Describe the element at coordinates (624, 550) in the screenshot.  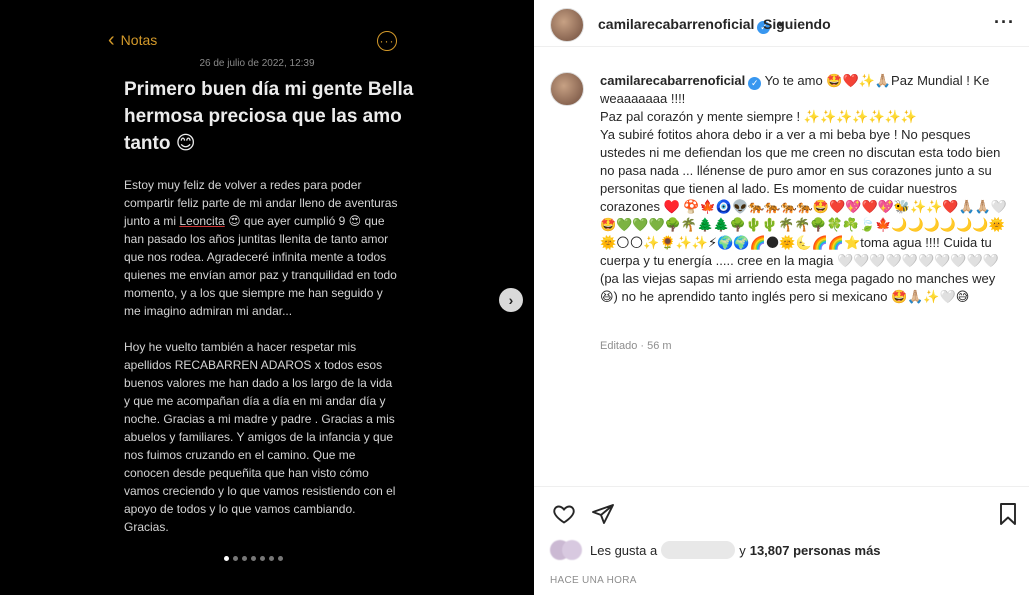
I see `likes-prefix: Les gusta a` at that location.